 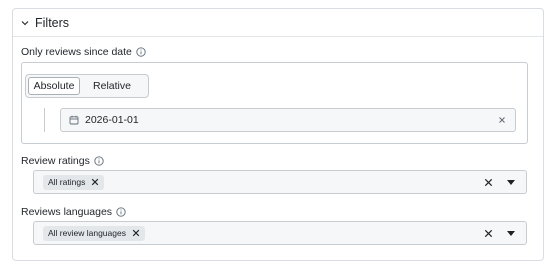 I want to click on languages-label: Reviews languages, so click(x=73, y=212).